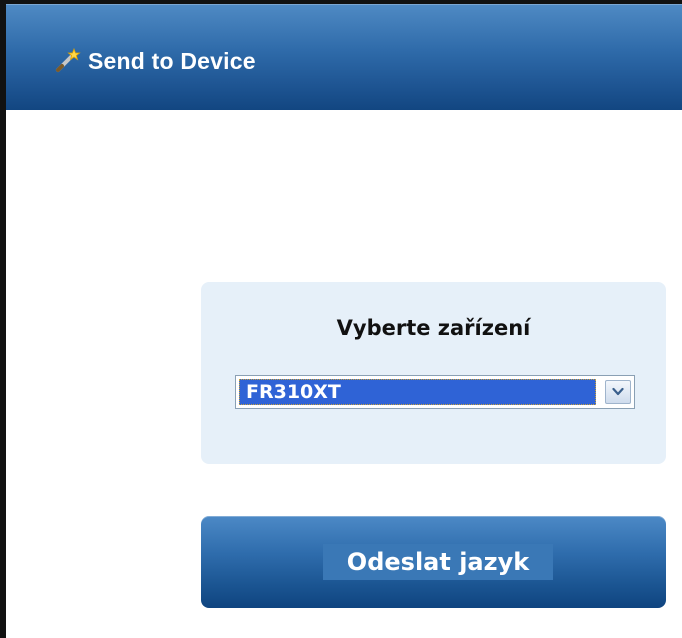  What do you see at coordinates (172, 61) in the screenshot?
I see `window-title: Send to Device` at bounding box center [172, 61].